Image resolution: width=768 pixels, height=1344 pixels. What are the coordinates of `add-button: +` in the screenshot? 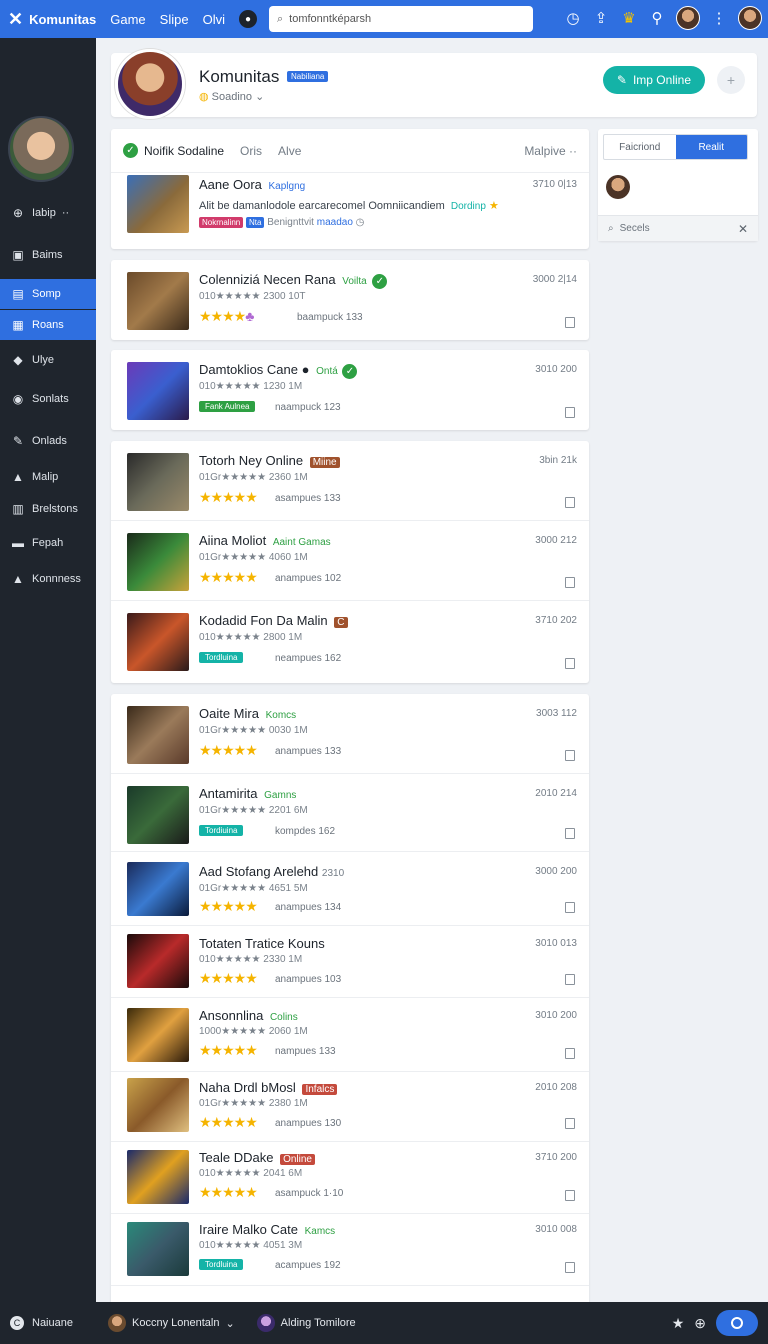 It's located at (731, 80).